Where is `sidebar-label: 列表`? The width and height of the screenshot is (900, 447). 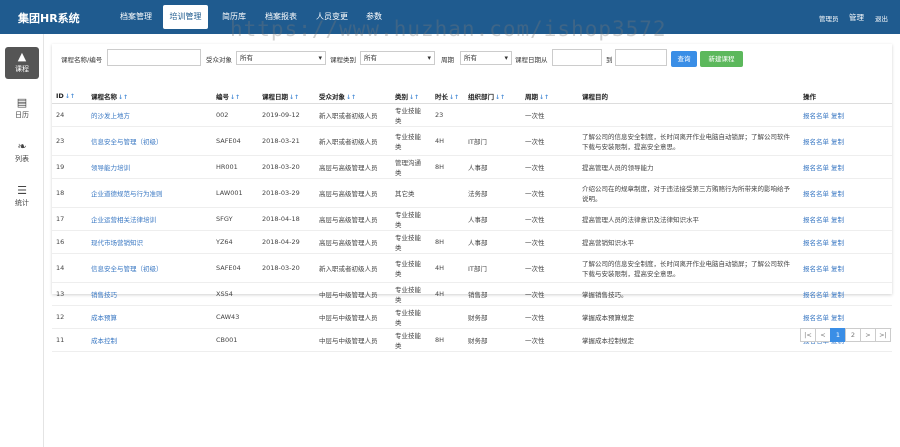
sidebar-label: 列表 is located at coordinates (22, 159).